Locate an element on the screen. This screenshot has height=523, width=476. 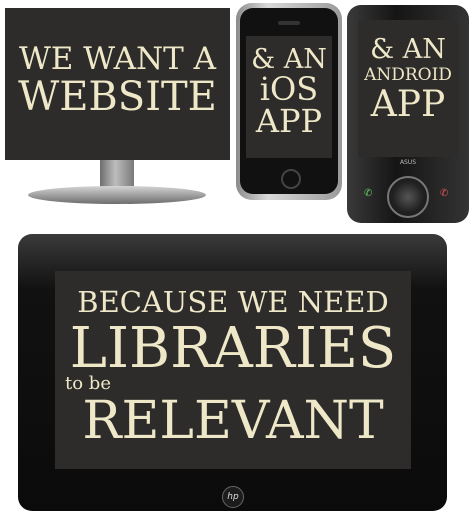
monitor-stand-base is located at coordinates (117, 195).